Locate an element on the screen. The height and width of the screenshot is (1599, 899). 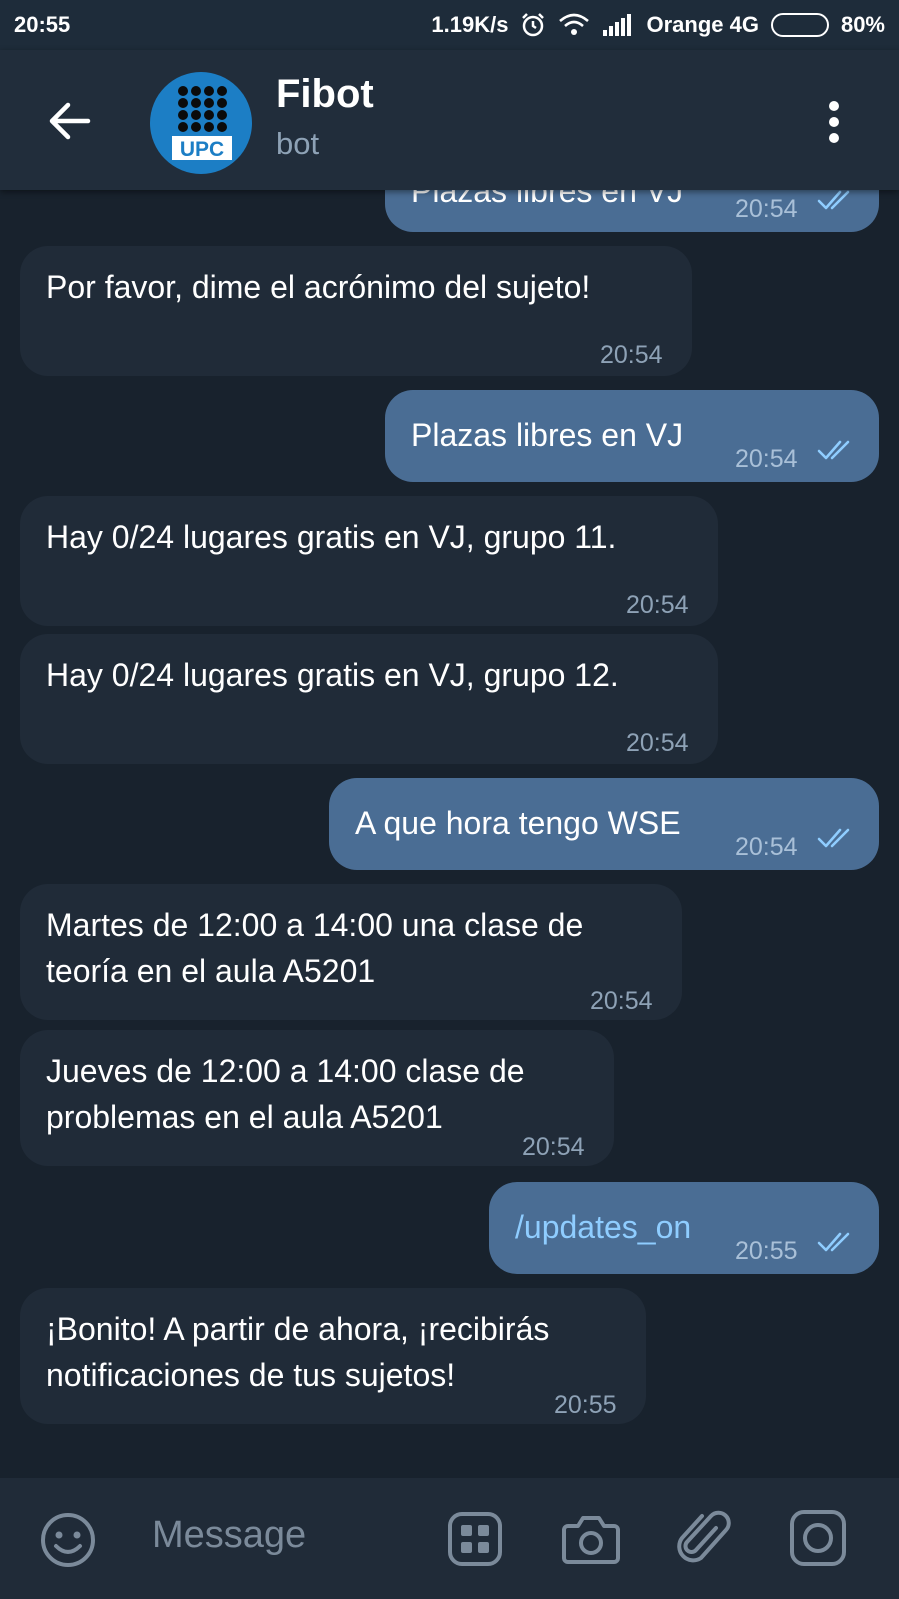
message-text-line: Jueves de 12:00 a 14:00 clase de is located at coordinates (285, 1071).